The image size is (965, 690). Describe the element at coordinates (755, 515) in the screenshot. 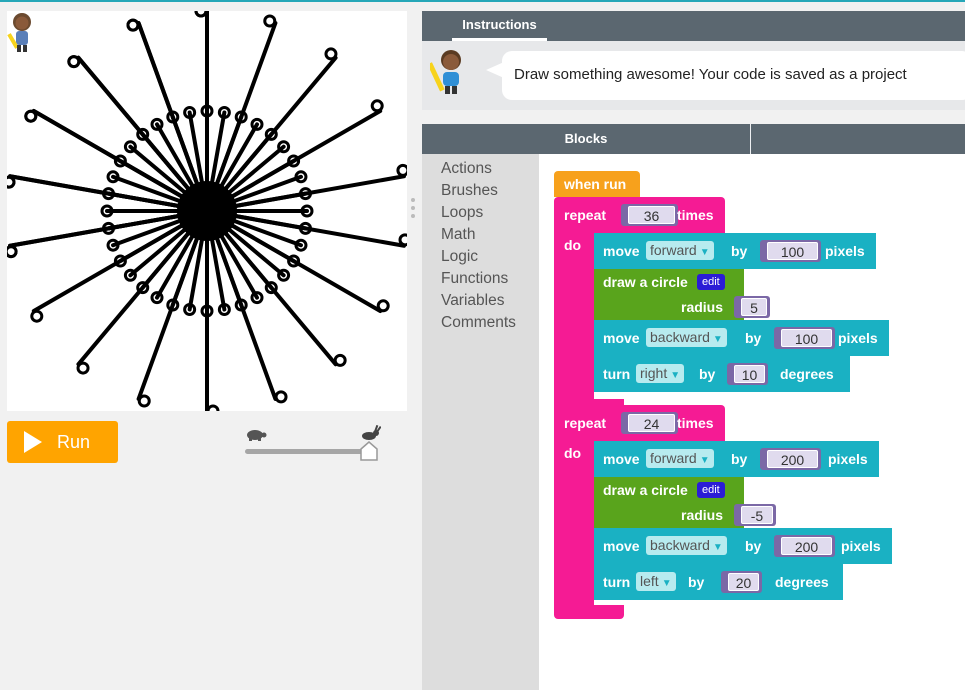

I see `radius-input: -5` at that location.